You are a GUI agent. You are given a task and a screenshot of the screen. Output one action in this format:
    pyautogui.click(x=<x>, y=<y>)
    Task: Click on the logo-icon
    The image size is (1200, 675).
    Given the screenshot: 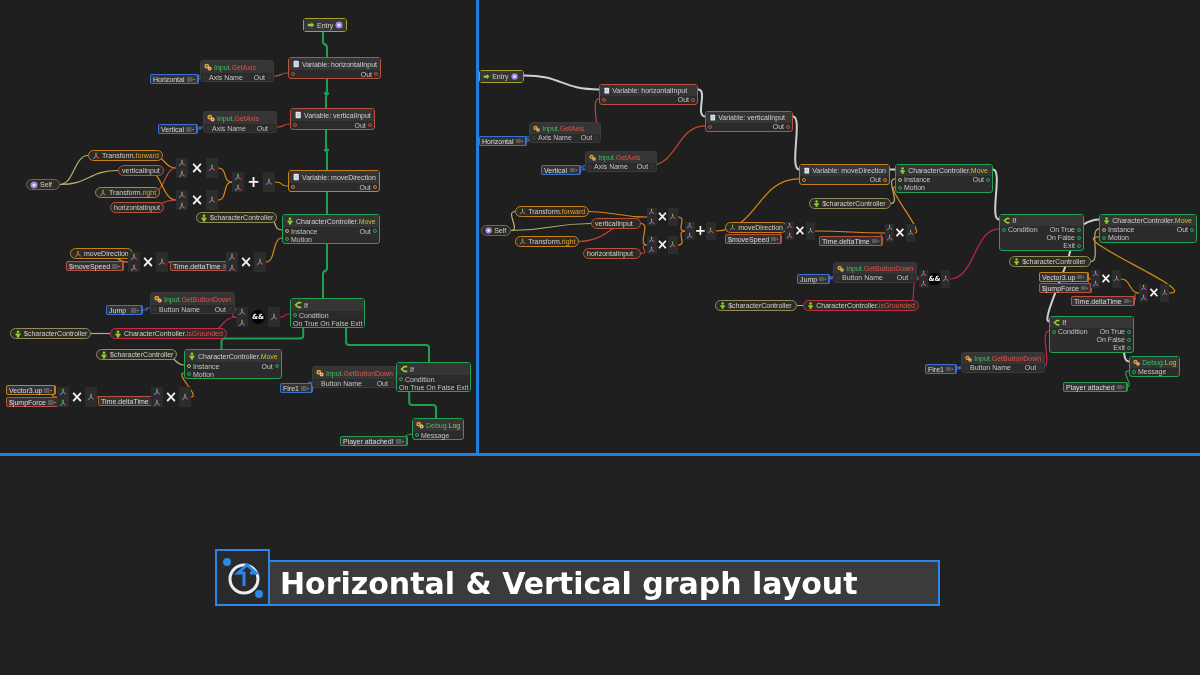 What is the action you would take?
    pyautogui.click(x=242, y=577)
    